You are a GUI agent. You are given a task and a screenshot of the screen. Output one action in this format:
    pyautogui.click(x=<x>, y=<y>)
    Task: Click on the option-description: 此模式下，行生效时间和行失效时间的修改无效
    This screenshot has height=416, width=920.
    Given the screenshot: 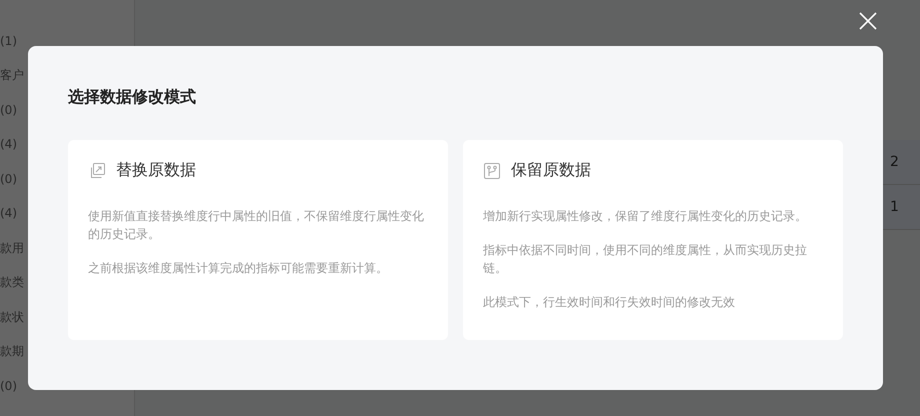 What is the action you would take?
    pyautogui.click(x=609, y=302)
    